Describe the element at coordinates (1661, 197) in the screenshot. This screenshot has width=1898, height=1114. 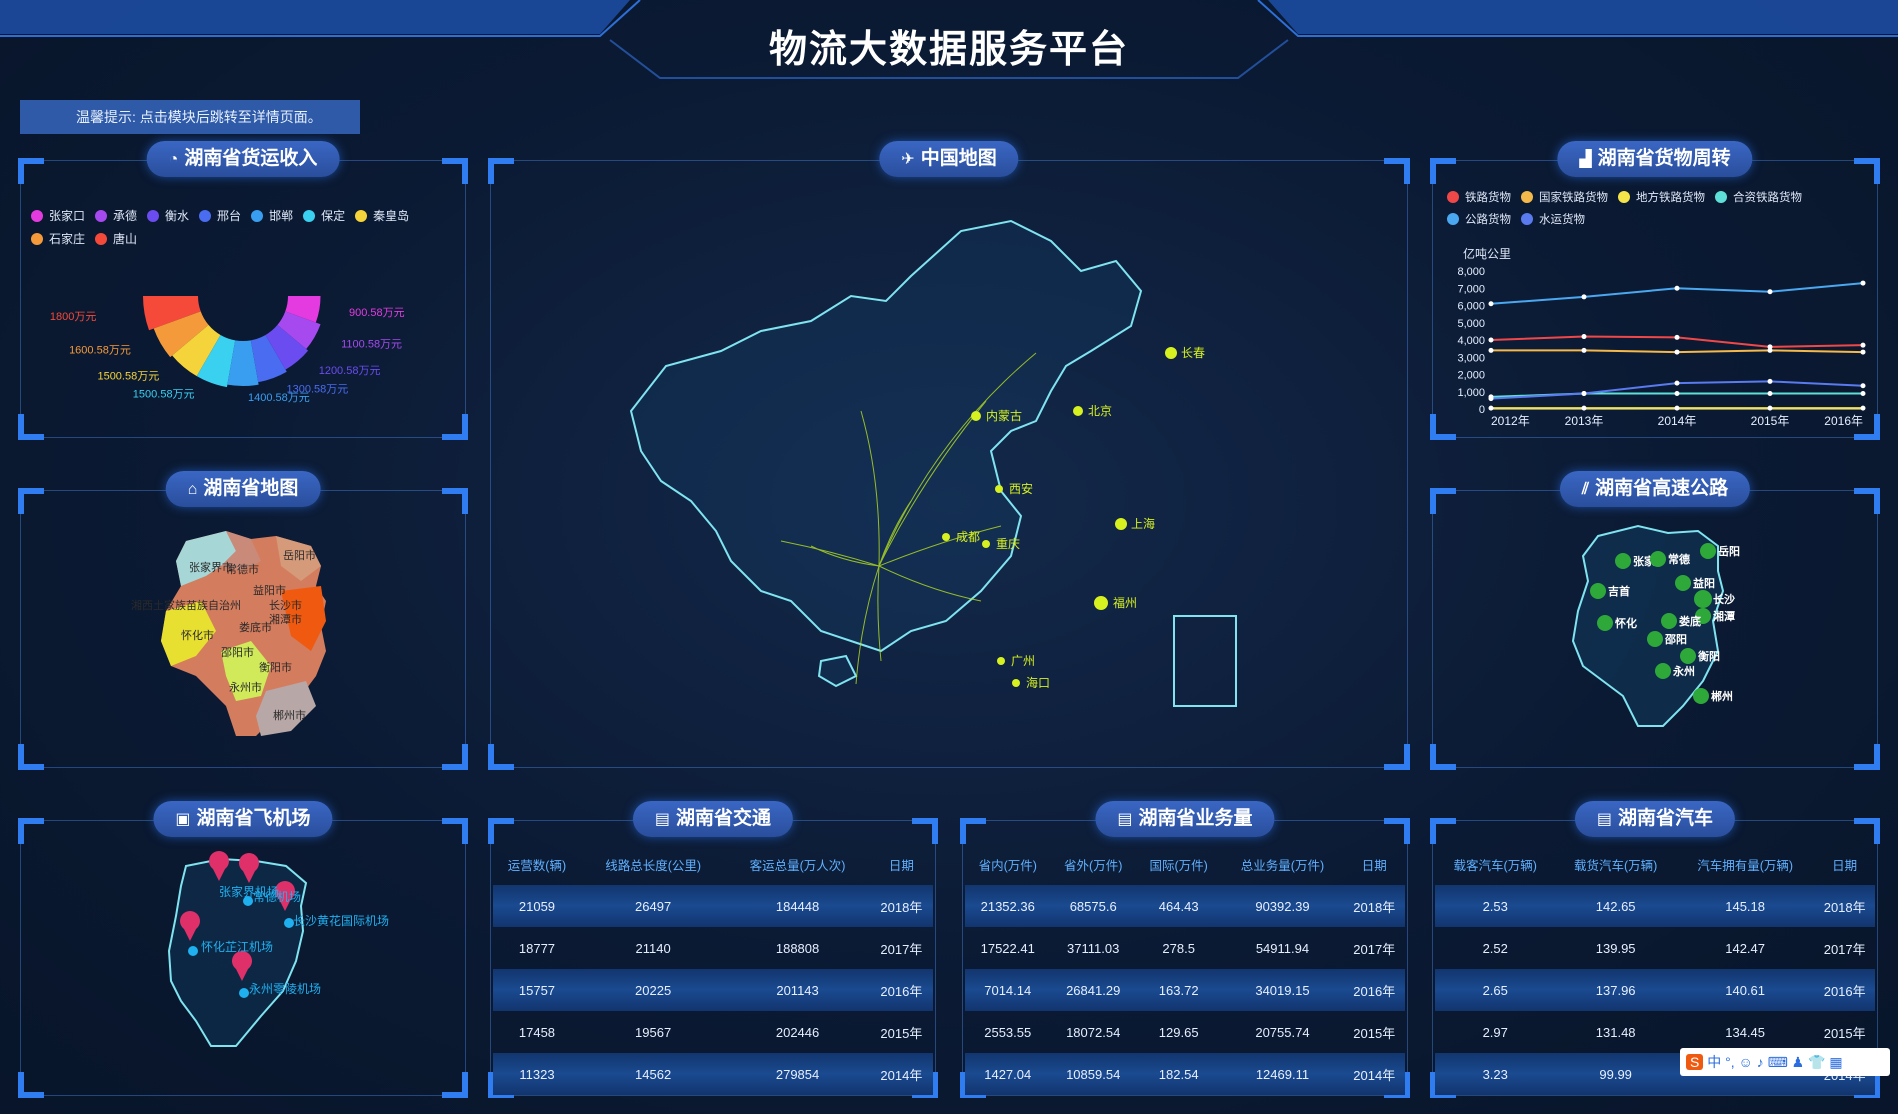
I see `legend-item: 地方铁路货物` at that location.